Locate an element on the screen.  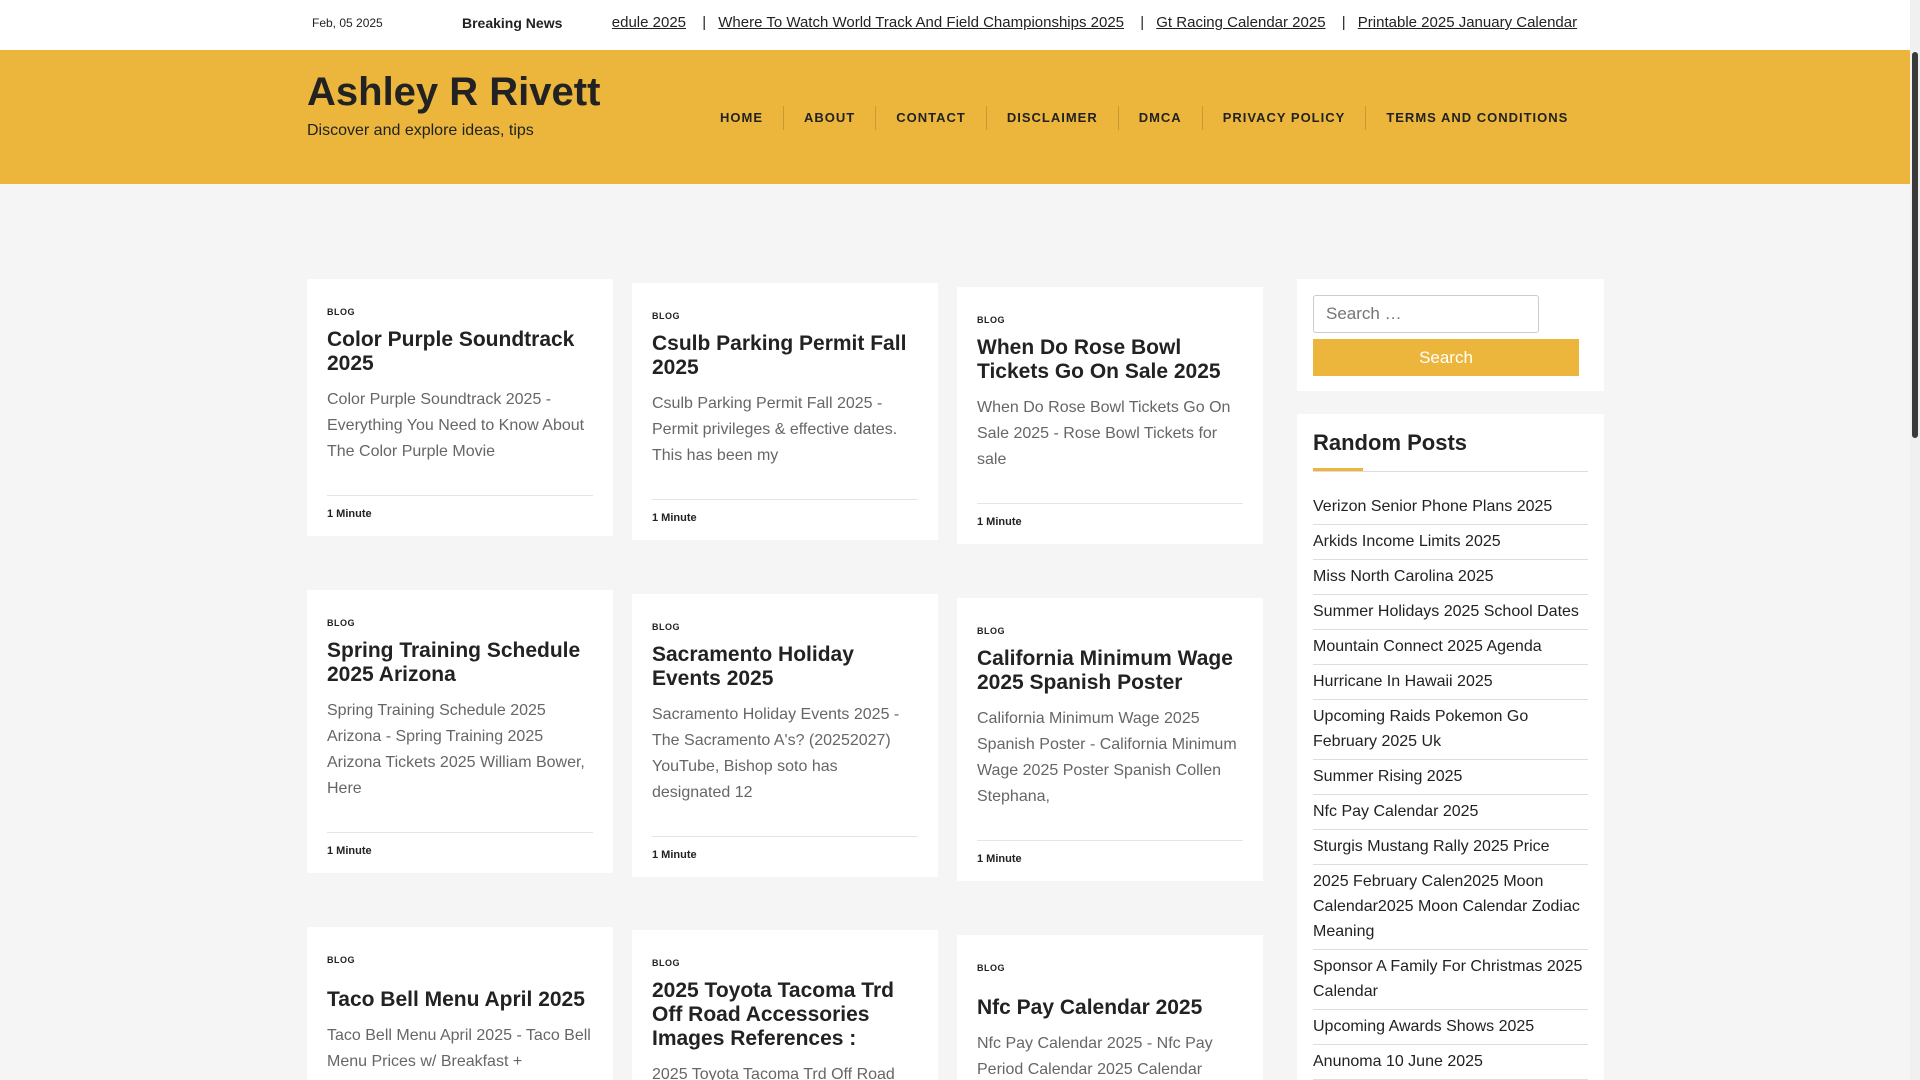
random-post-link: Arkids Income Limits 2025 is located at coordinates (1450, 542).